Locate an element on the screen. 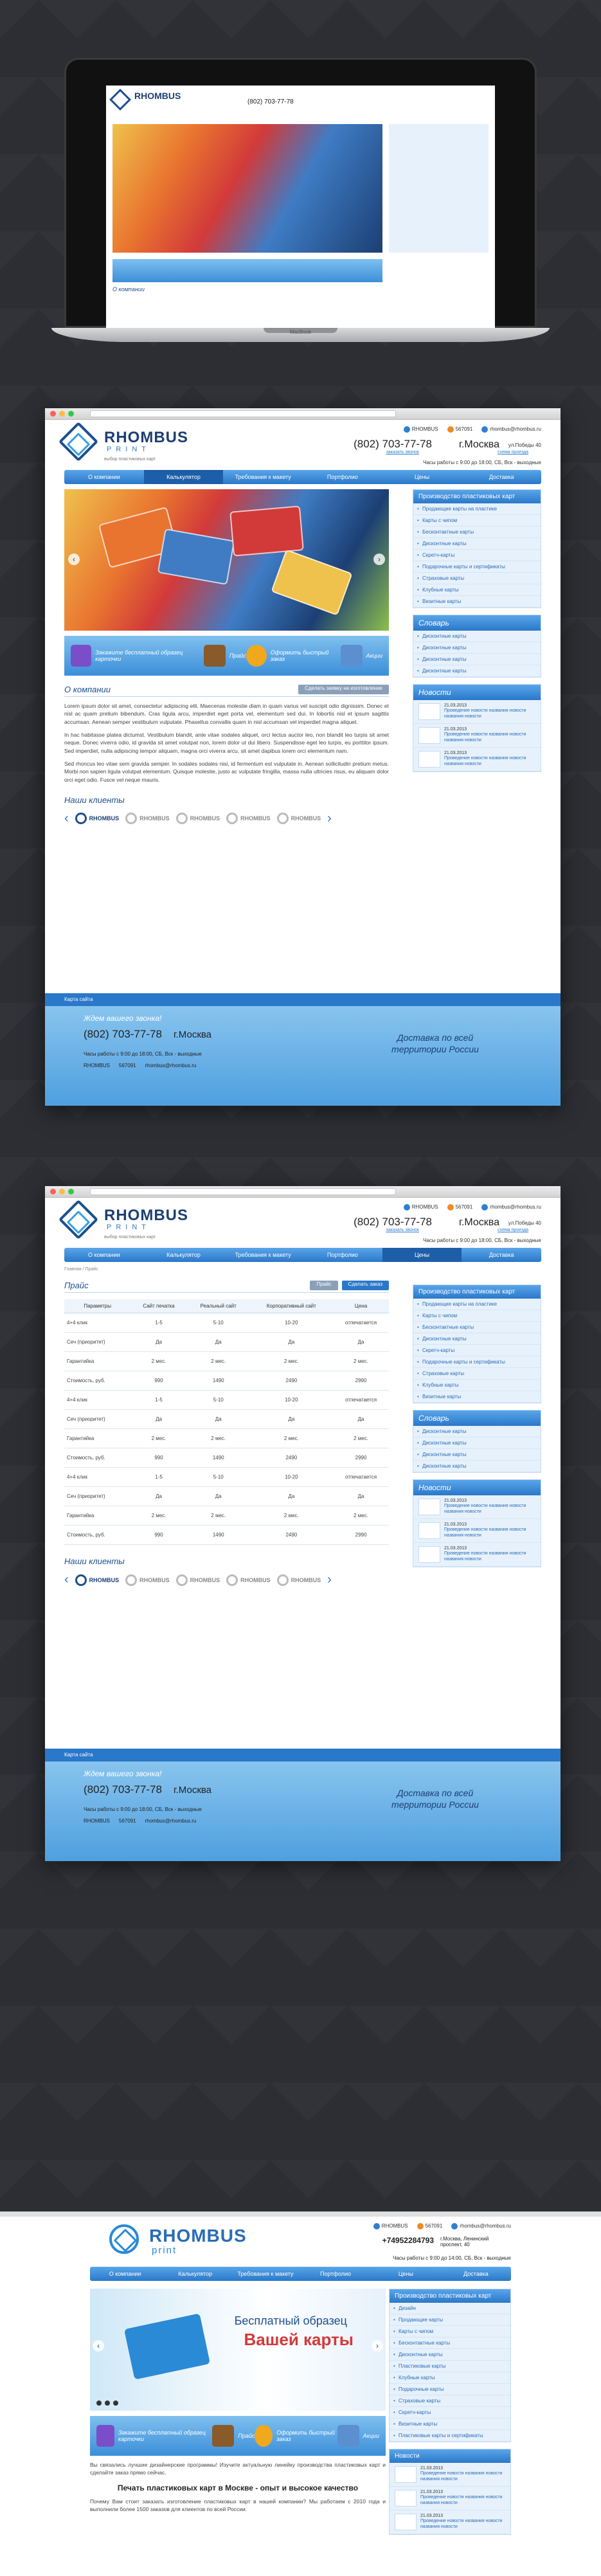 The height and width of the screenshot is (2576, 601). catalog-item: Подарочные карты и сертификаты is located at coordinates (477, 567).